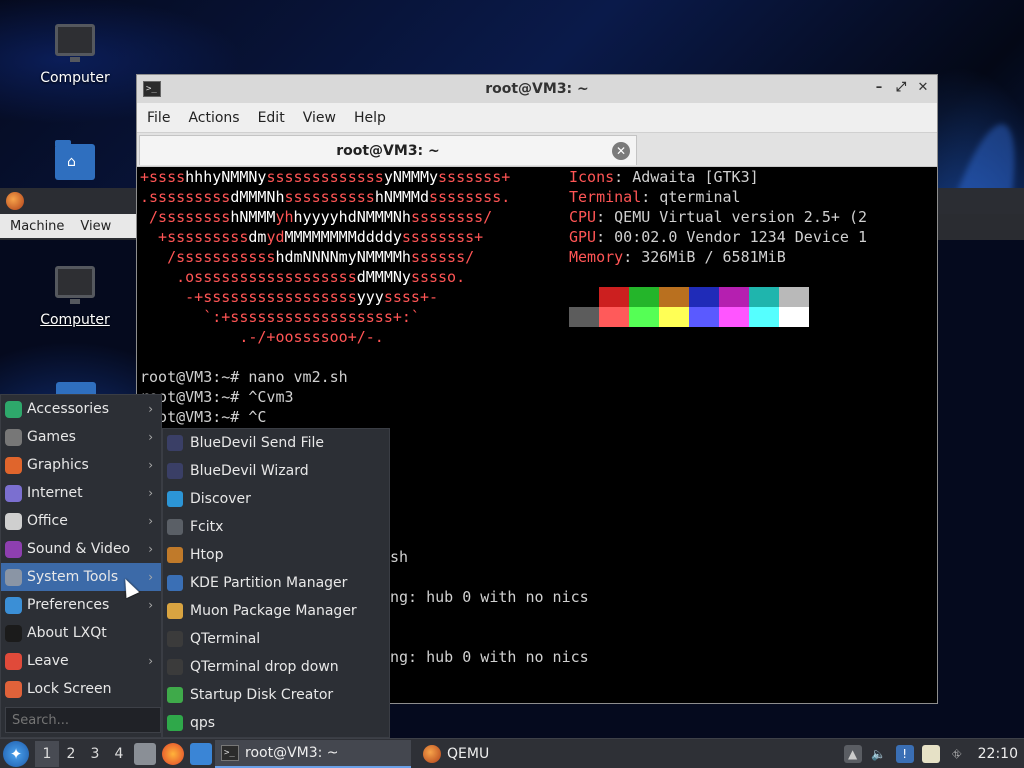 The height and width of the screenshot is (768, 1024). What do you see at coordinates (879, 88) in the screenshot?
I see `minimize-button: –` at bounding box center [879, 88].